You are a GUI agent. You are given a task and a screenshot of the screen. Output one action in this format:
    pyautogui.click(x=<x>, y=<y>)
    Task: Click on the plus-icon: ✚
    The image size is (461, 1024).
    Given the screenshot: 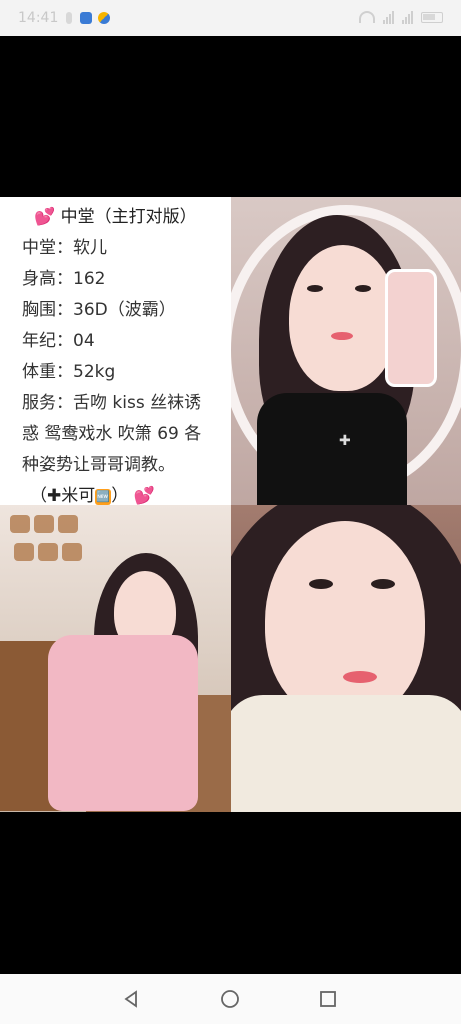 What is the action you would take?
    pyautogui.click(x=54, y=496)
    